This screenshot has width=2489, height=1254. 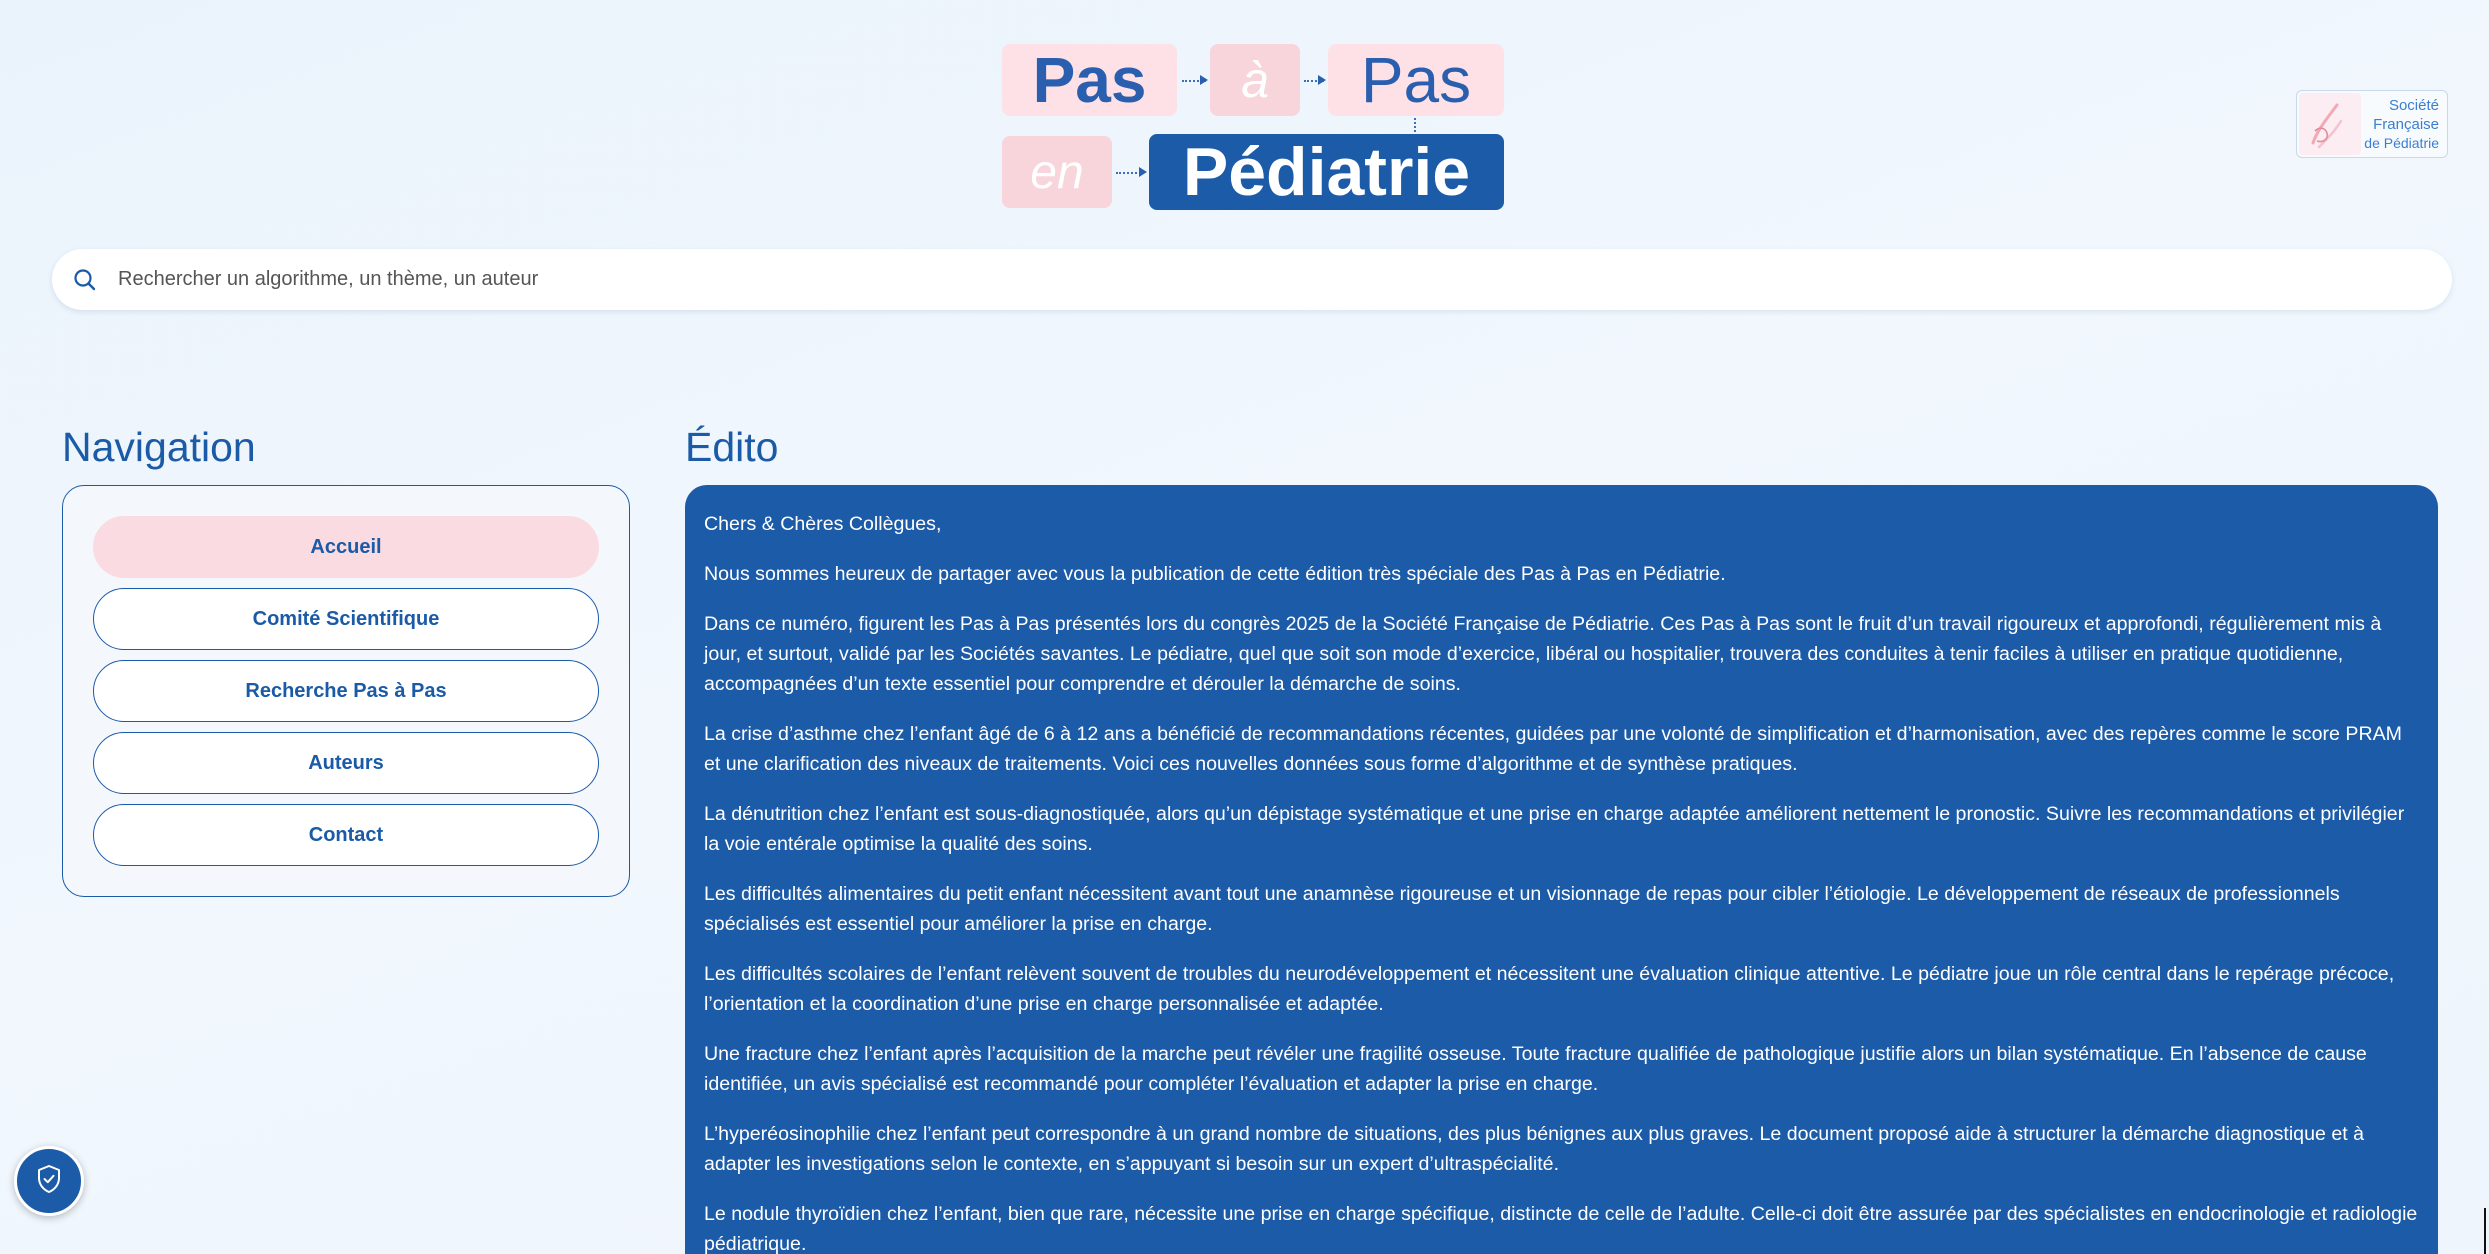 What do you see at coordinates (1253, 128) in the screenshot?
I see `site-logo: Pas à Pas en Pédiatrie` at bounding box center [1253, 128].